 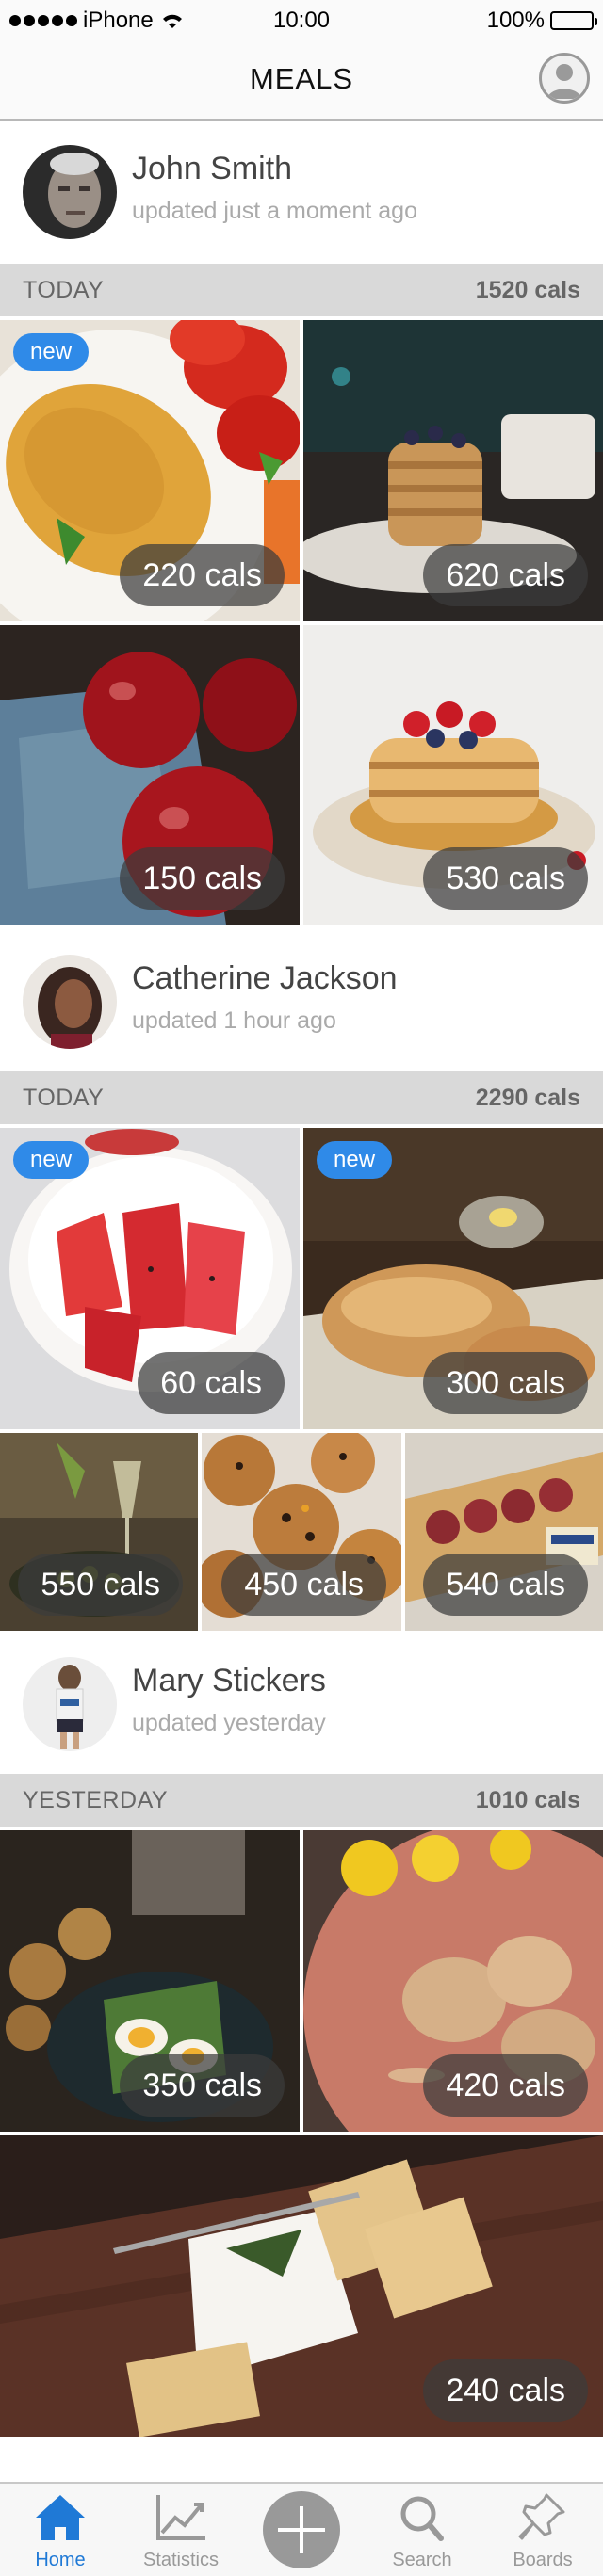 What do you see at coordinates (453, 1981) in the screenshot?
I see `meal-tile: 420 cals` at bounding box center [453, 1981].